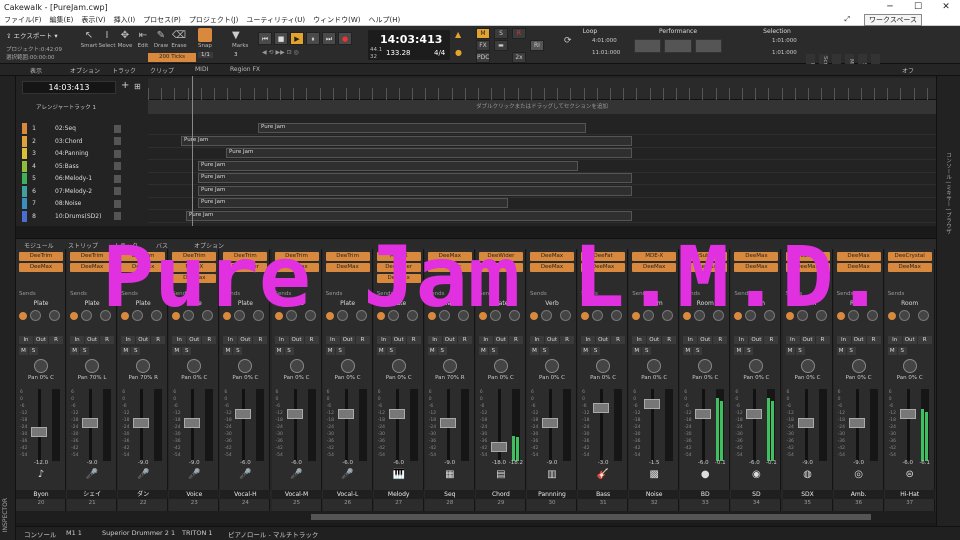 The width and height of the screenshot is (960, 540). Describe the element at coordinates (93, 20) in the screenshot. I see `menu-view: 表示(V)` at that location.